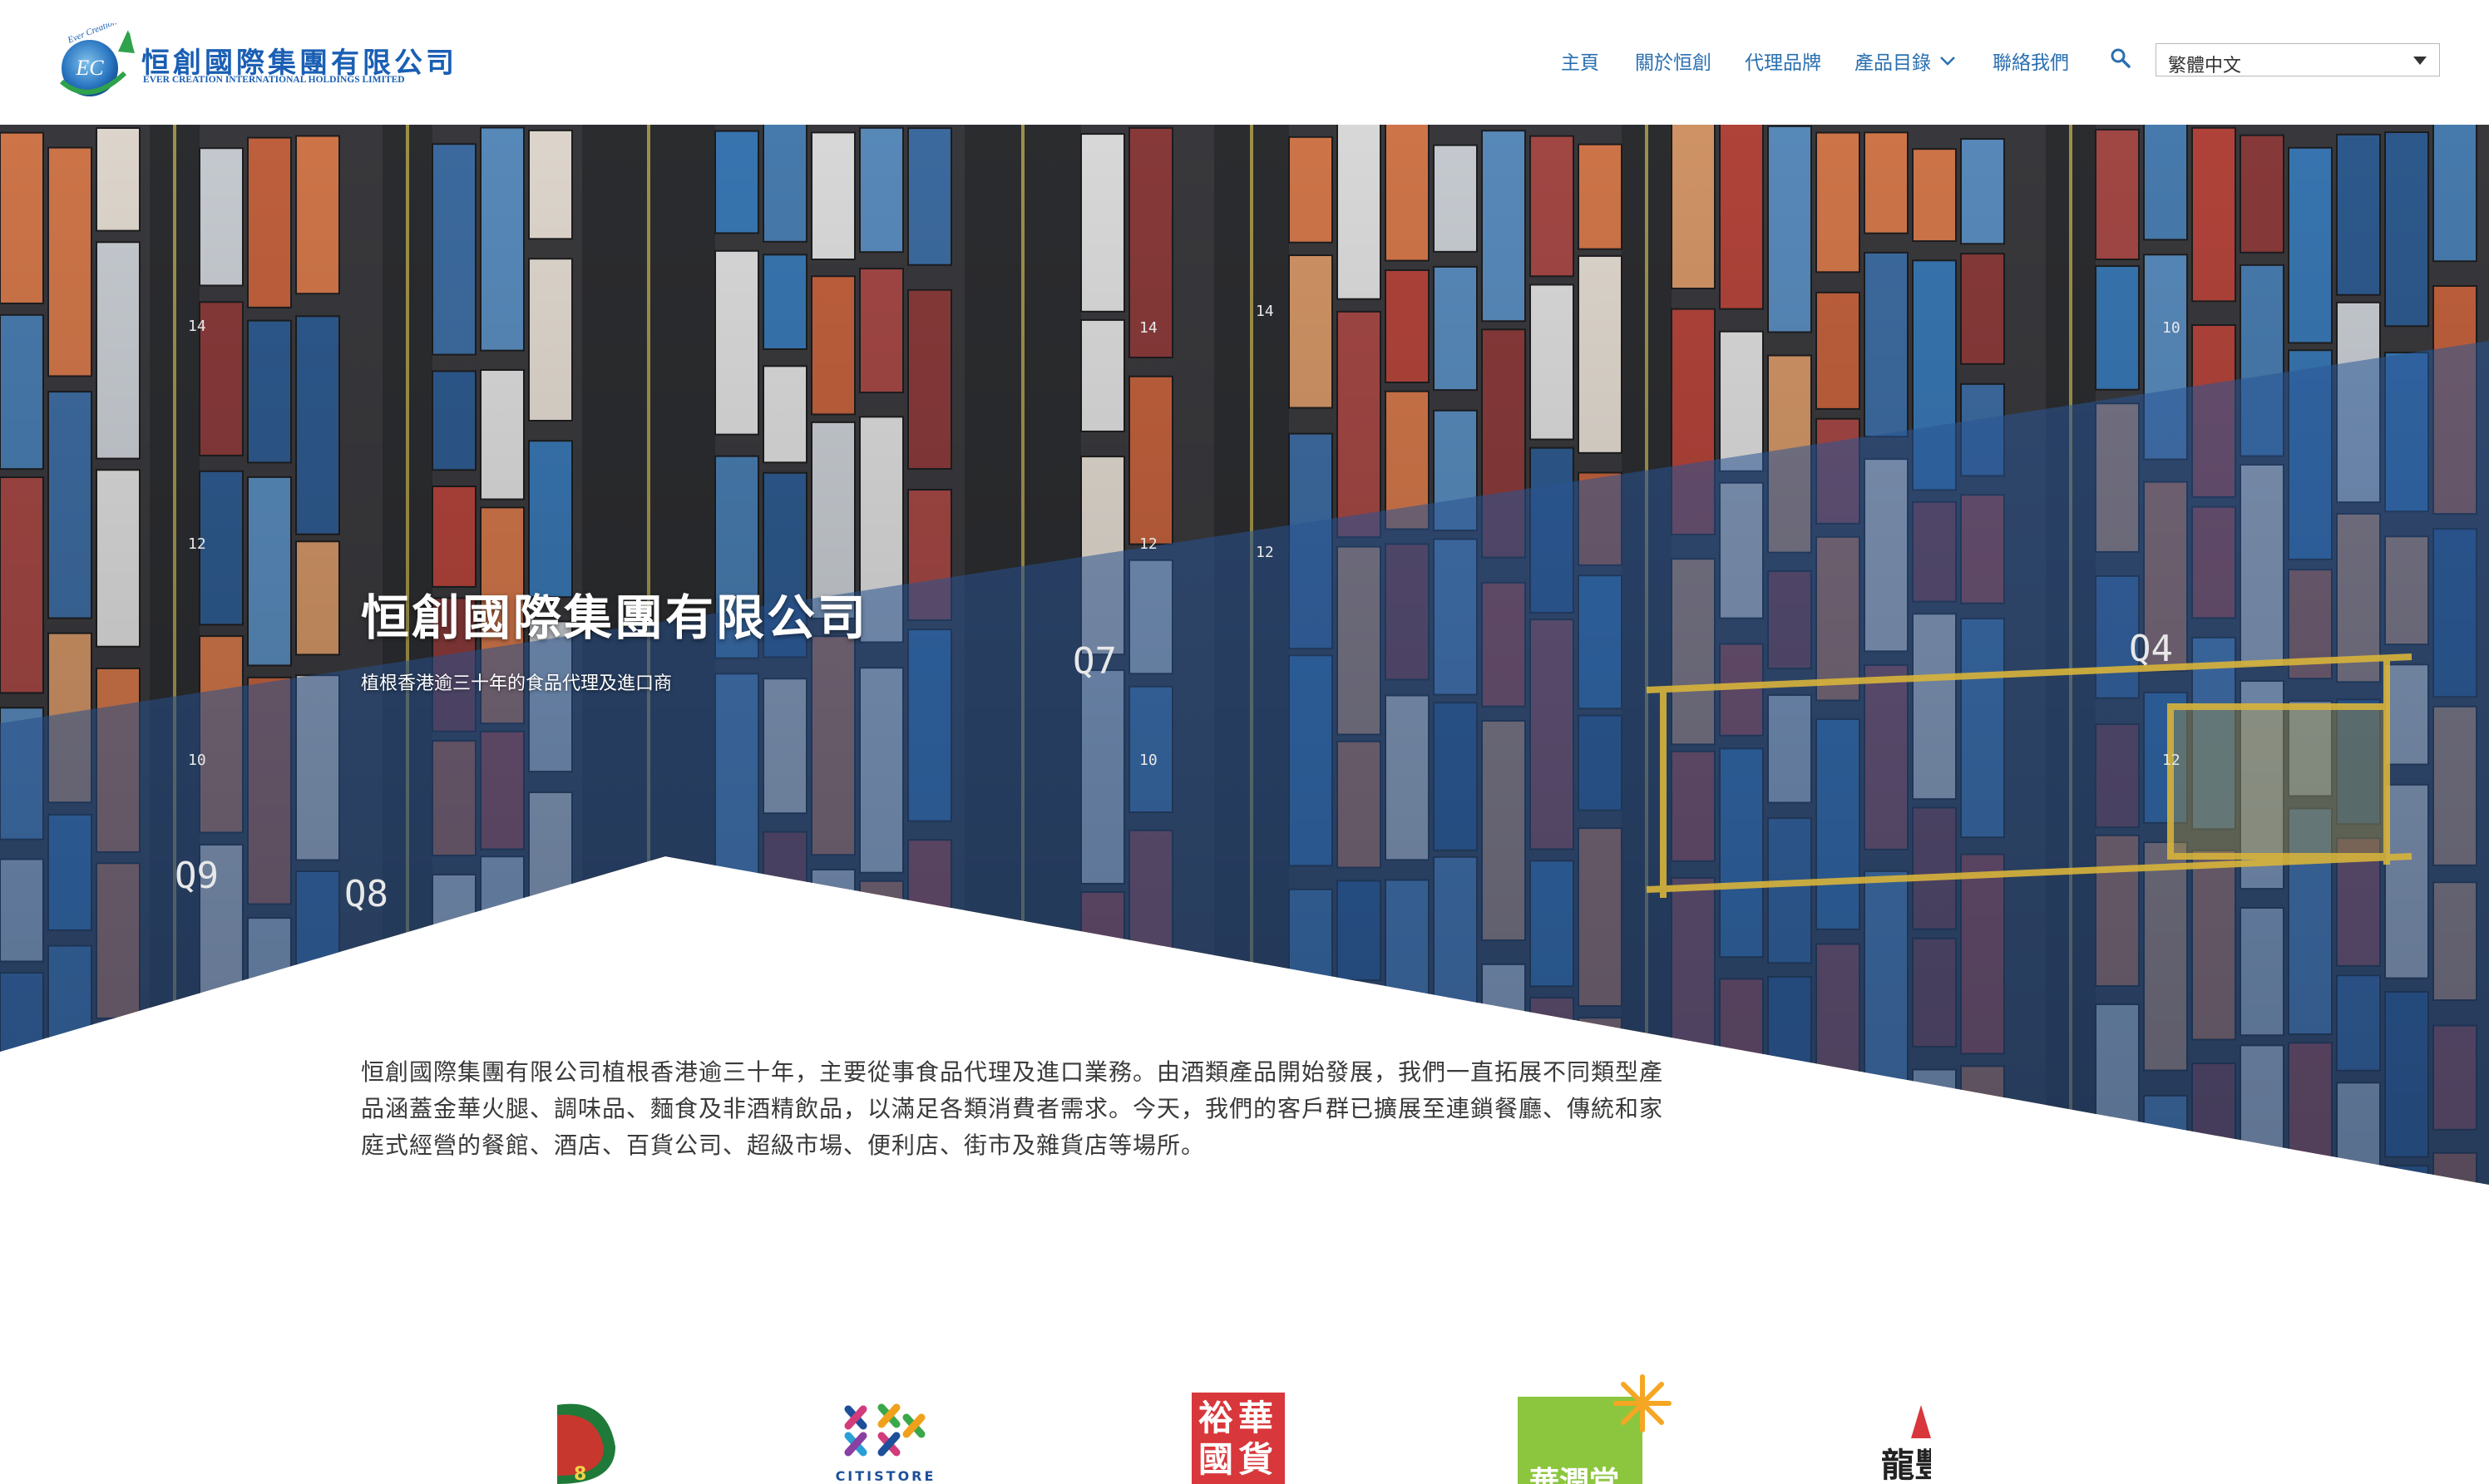  Describe the element at coordinates (2205, 66) in the screenshot. I see `language-selected-value: 繁體中文` at that location.